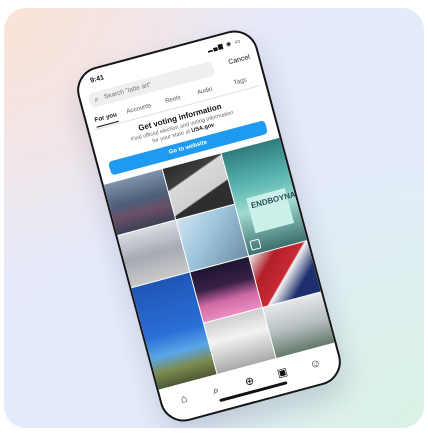 This screenshot has height=433, width=428. What do you see at coordinates (239, 60) in the screenshot?
I see `cancel-button: Cancel` at bounding box center [239, 60].